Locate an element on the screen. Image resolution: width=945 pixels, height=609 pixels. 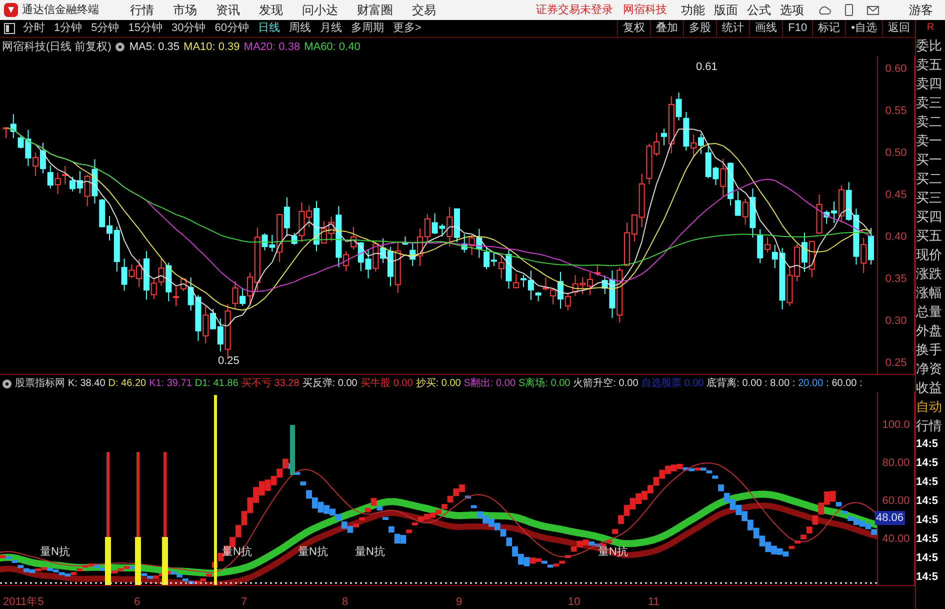
alert-link: 网宿科技 is located at coordinates (645, 10).